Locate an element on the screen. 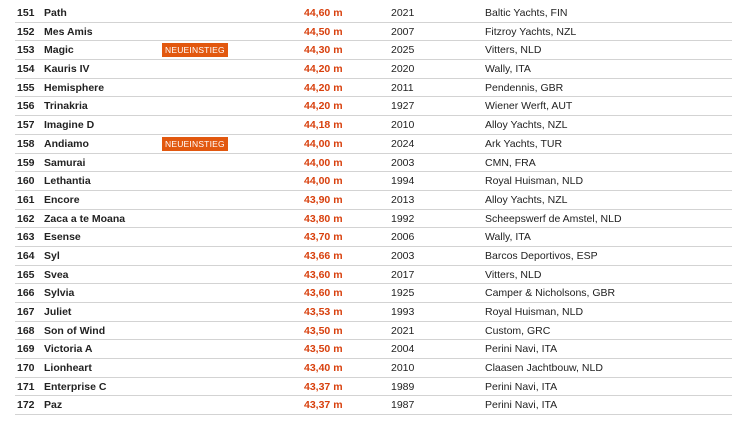 The image size is (750, 421). yacht-name-cell: Enterprise C is located at coordinates (75, 386).